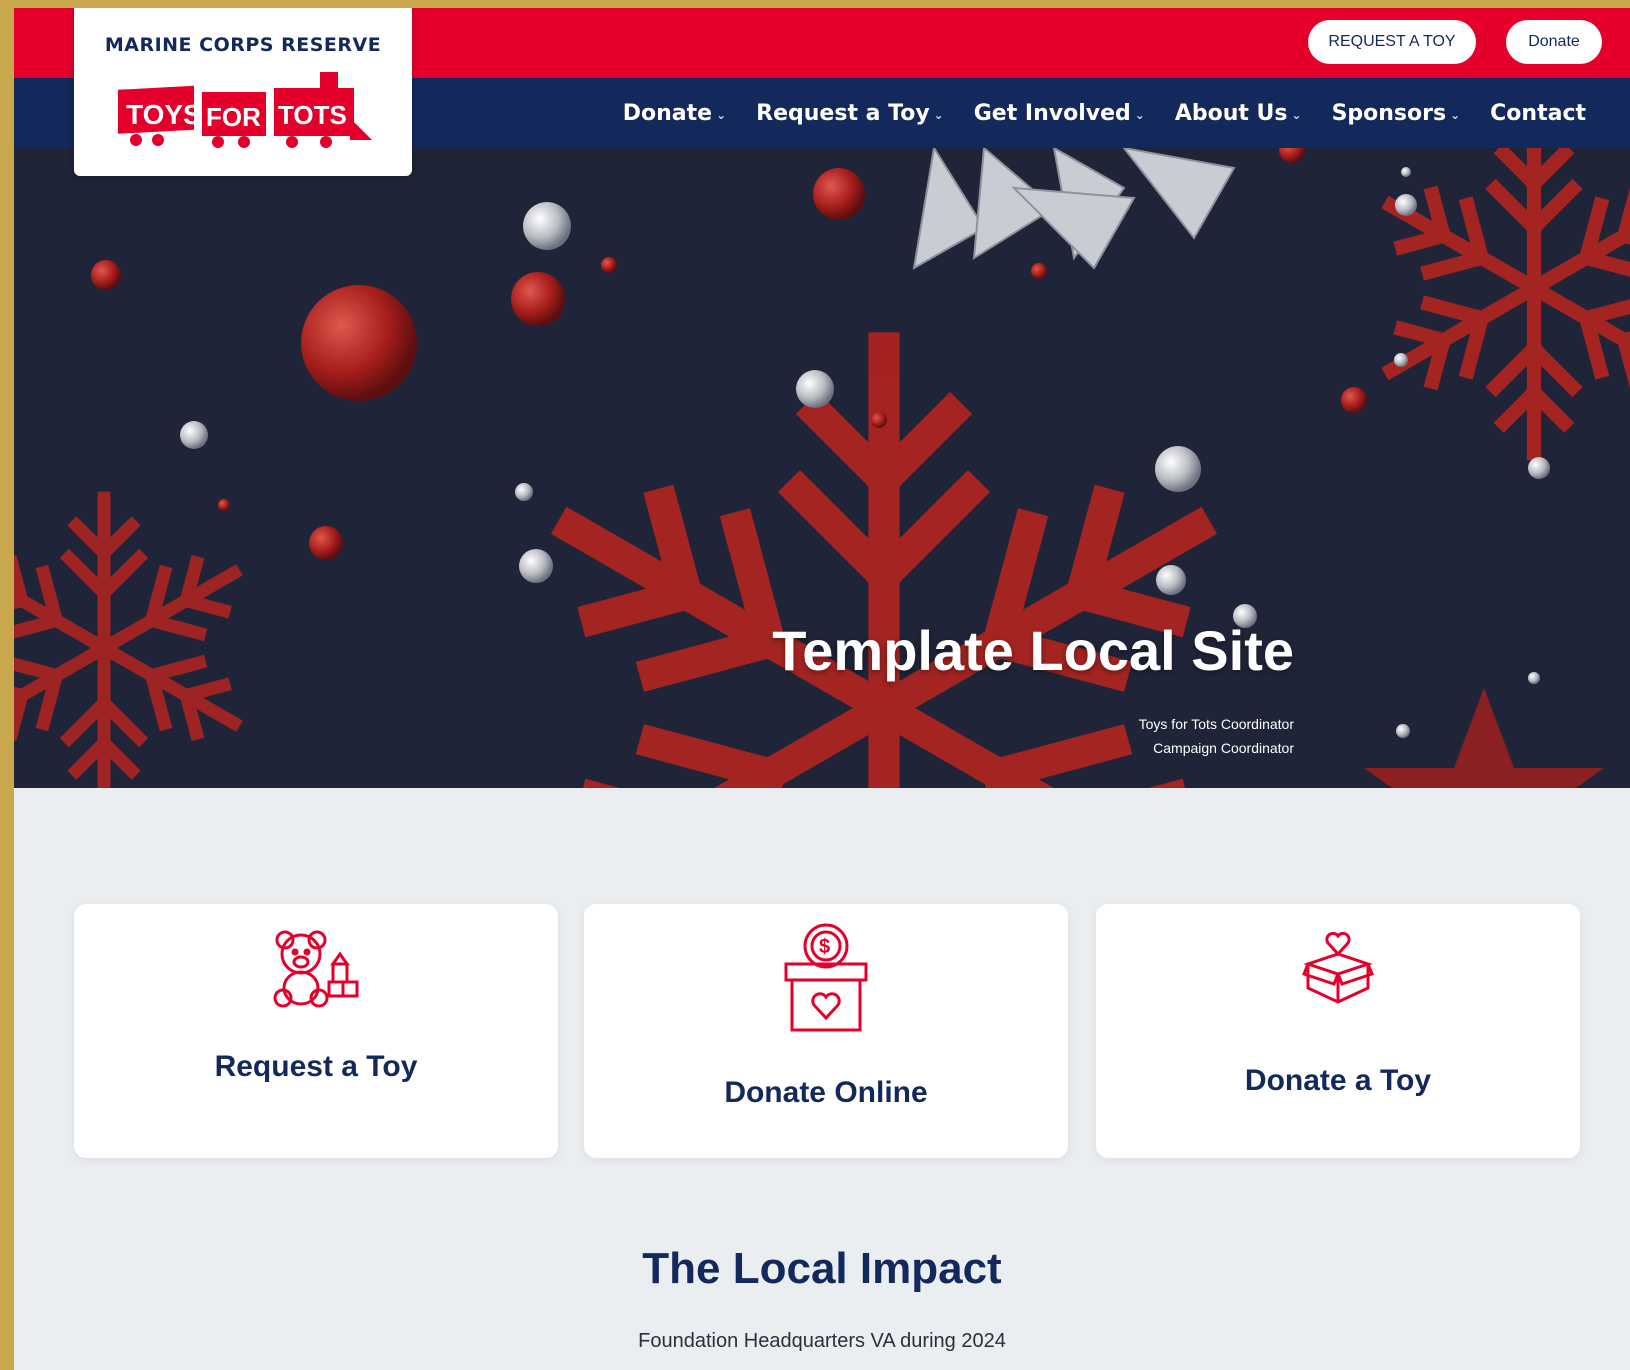 The height and width of the screenshot is (1370, 1630). Describe the element at coordinates (1338, 1031) in the screenshot. I see `card-donate-a-toy: Donate a Toy` at that location.